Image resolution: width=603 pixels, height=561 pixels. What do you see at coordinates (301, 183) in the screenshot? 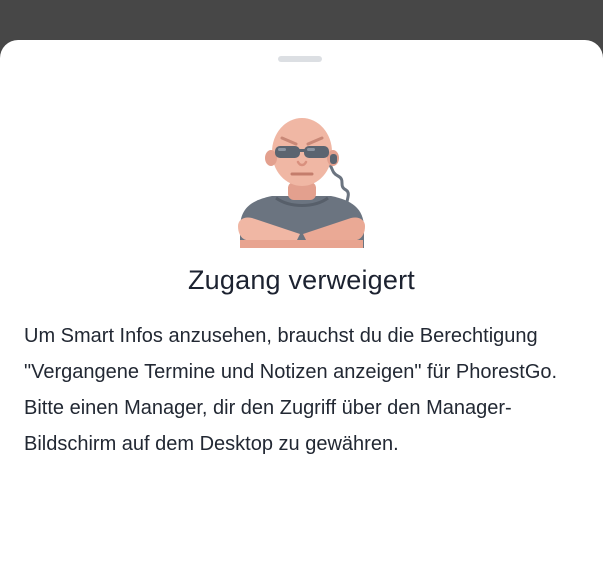
I see `security-guard-icon` at bounding box center [301, 183].